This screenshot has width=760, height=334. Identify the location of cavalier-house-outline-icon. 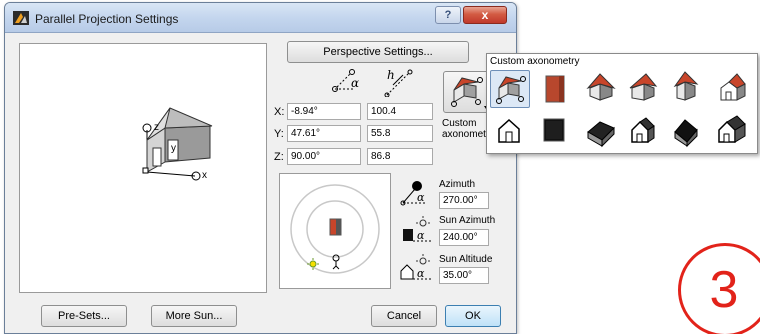
(643, 130).